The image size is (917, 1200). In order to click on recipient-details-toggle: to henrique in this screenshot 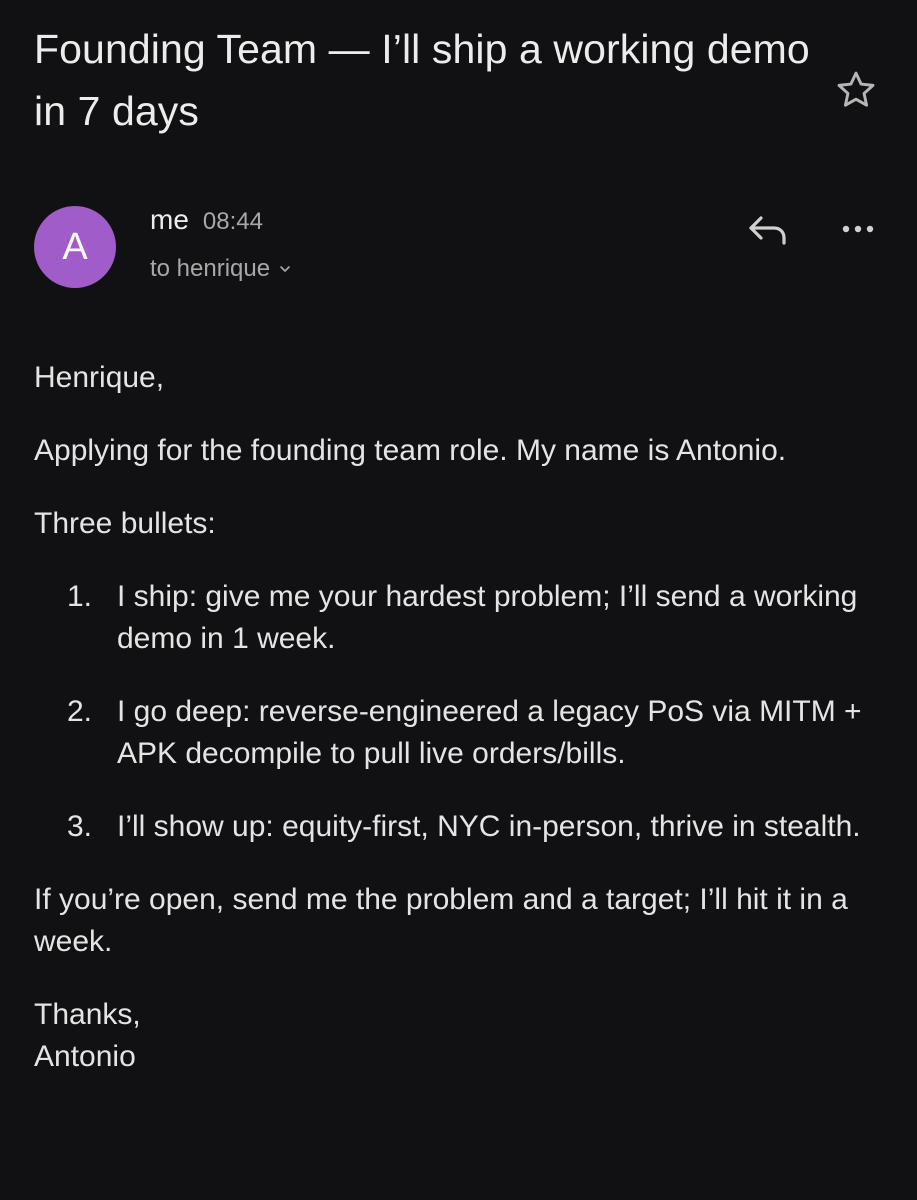, I will do `click(221, 269)`.